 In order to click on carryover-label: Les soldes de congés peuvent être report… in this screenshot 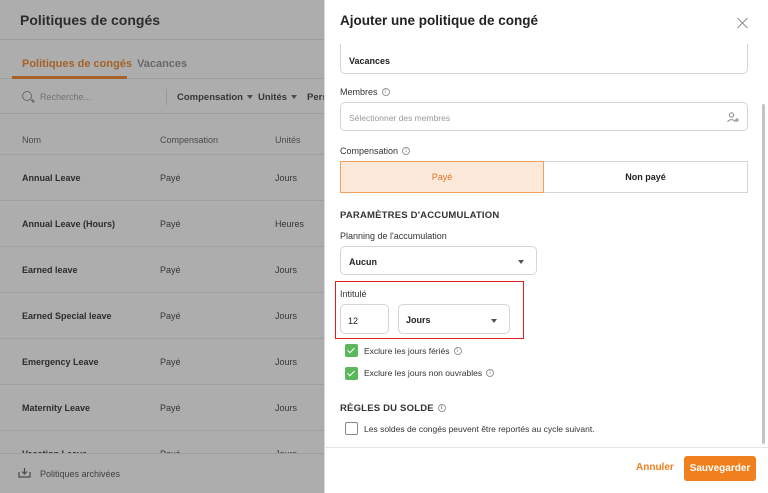, I will do `click(479, 429)`.